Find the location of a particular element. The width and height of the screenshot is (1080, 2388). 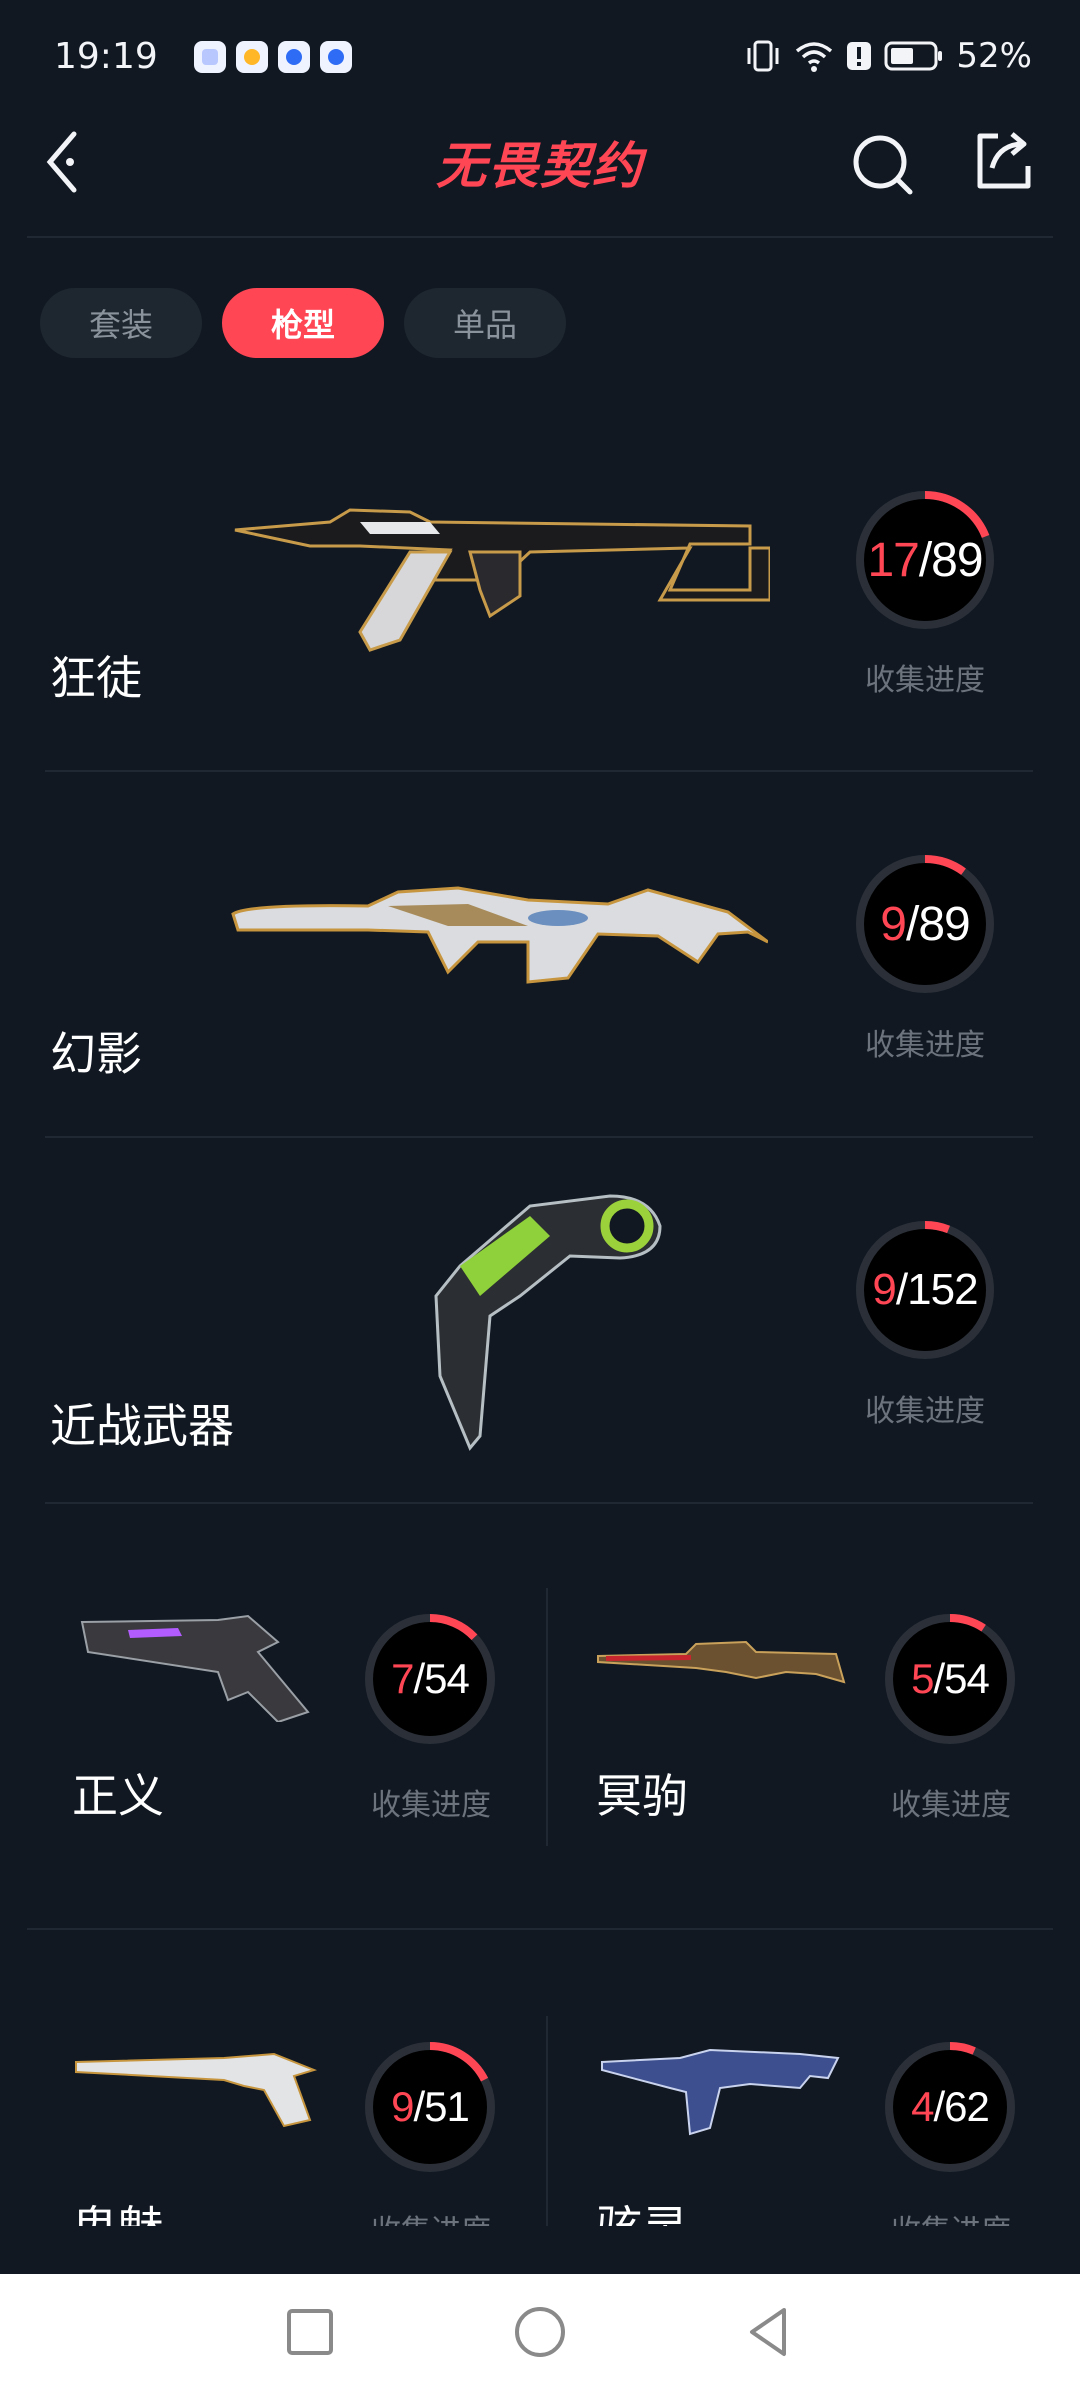

total-count: 62 is located at coordinates (967, 2106).